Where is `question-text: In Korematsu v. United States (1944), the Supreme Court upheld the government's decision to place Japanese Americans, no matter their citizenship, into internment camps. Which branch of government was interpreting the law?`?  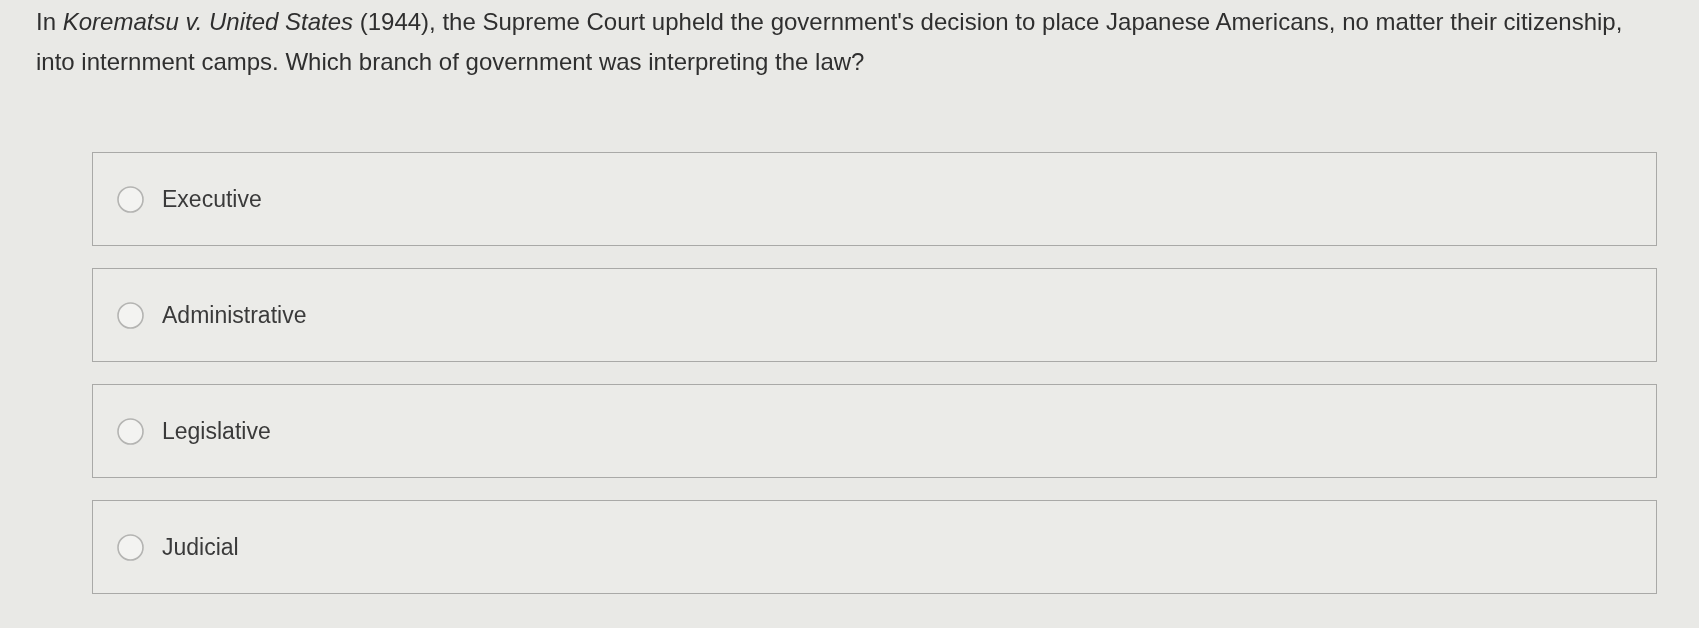 question-text: In Korematsu v. United States (1944), the Supreme Court upheld the government's decision to place Japanese Americans, no matter their citizenship, into internment camps. Which branch of government was interpreting the law? is located at coordinates (830, 42).